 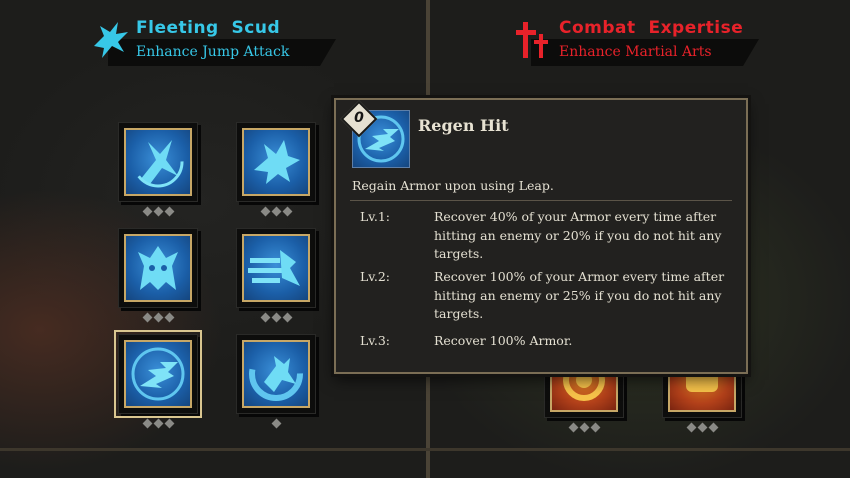 What do you see at coordinates (453, 185) in the screenshot?
I see `skill-description: Regain Armor upon using Leap.` at bounding box center [453, 185].